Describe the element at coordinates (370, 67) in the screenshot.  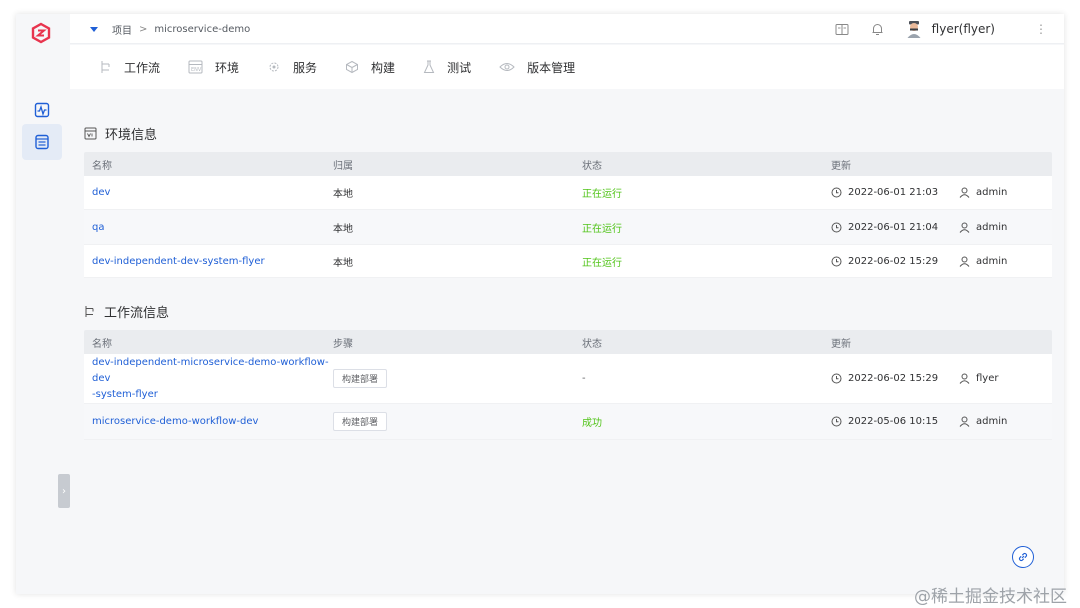
I see `tab-build: 构建` at that location.